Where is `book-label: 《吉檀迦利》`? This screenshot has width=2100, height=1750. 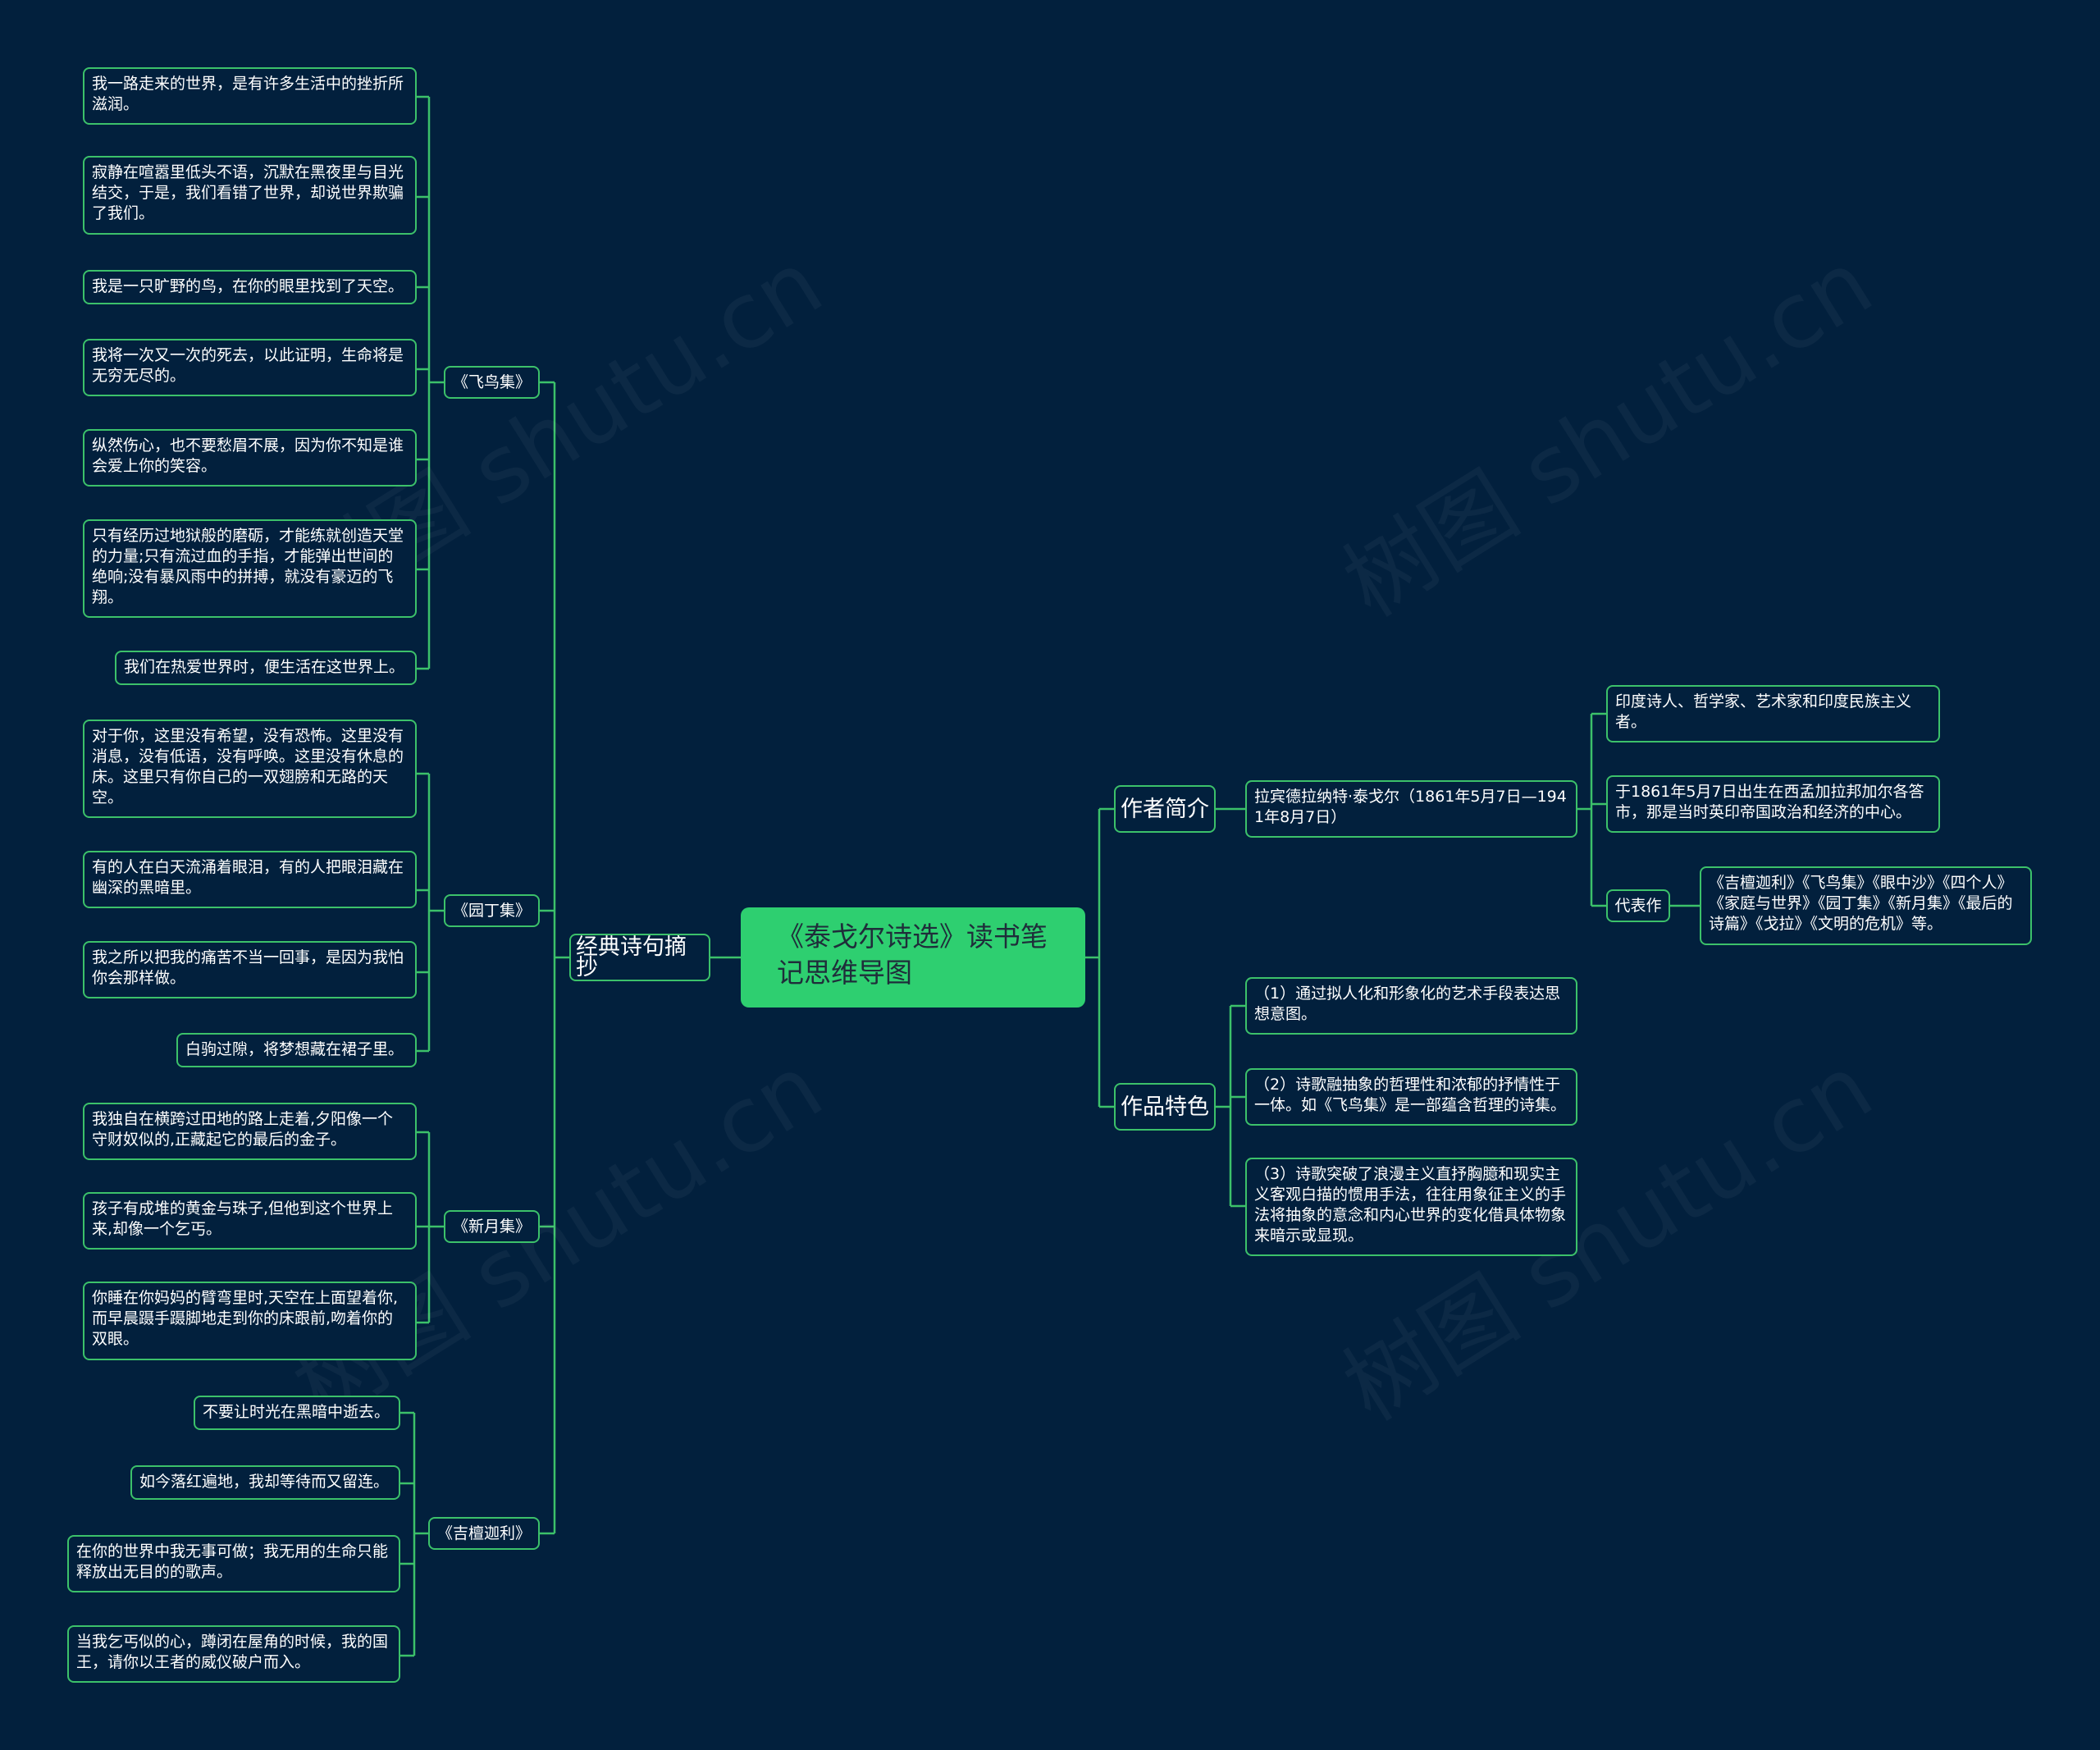
book-label: 《吉檀迦利》 is located at coordinates (484, 1533).